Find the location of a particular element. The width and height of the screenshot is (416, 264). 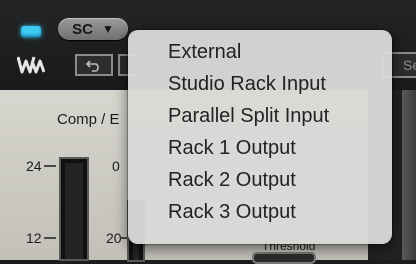

menu-item-rack-2-output: Rack 2 Output is located at coordinates (260, 180).